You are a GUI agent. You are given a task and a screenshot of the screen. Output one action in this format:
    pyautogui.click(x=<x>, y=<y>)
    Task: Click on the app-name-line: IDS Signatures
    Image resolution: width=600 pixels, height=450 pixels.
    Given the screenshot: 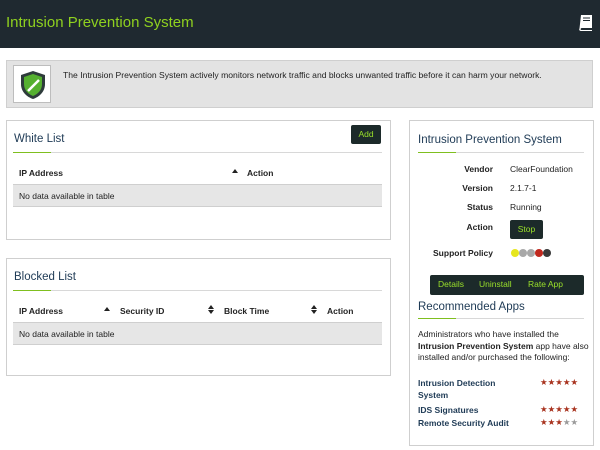 What is the action you would take?
    pyautogui.click(x=448, y=410)
    